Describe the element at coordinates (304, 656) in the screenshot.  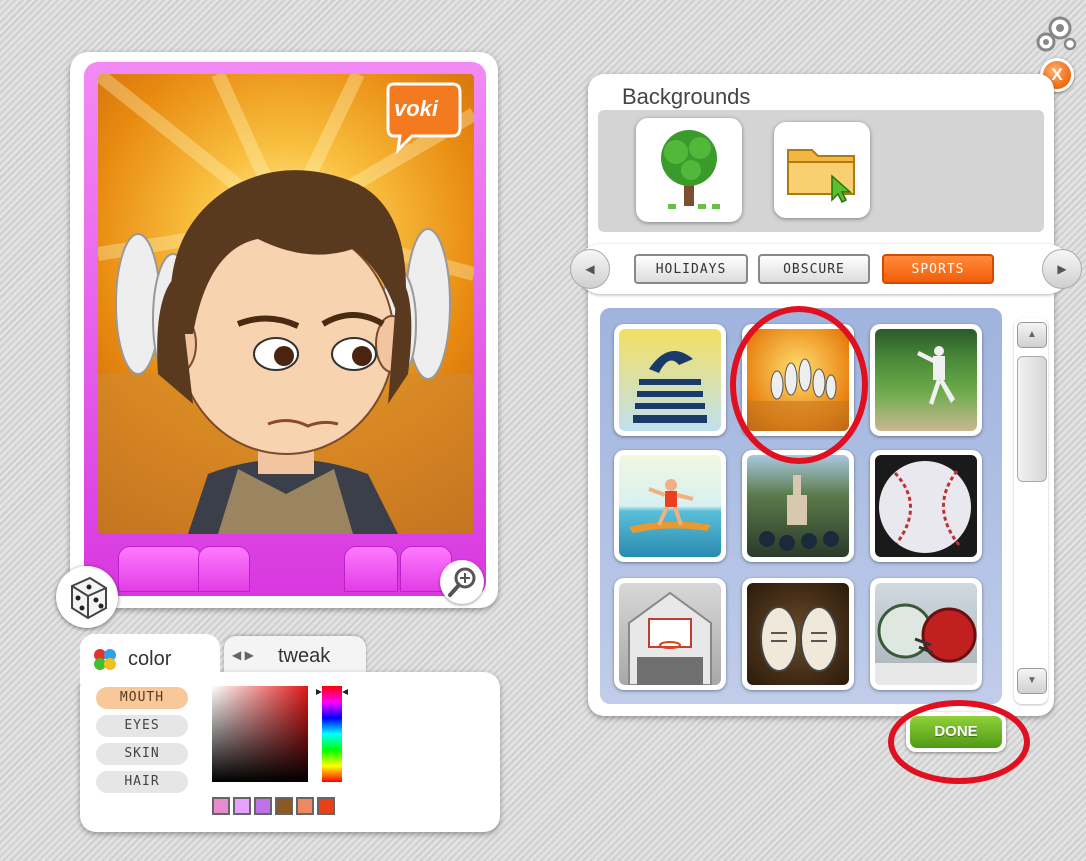
I see `tab-tweak-label: tweak` at that location.